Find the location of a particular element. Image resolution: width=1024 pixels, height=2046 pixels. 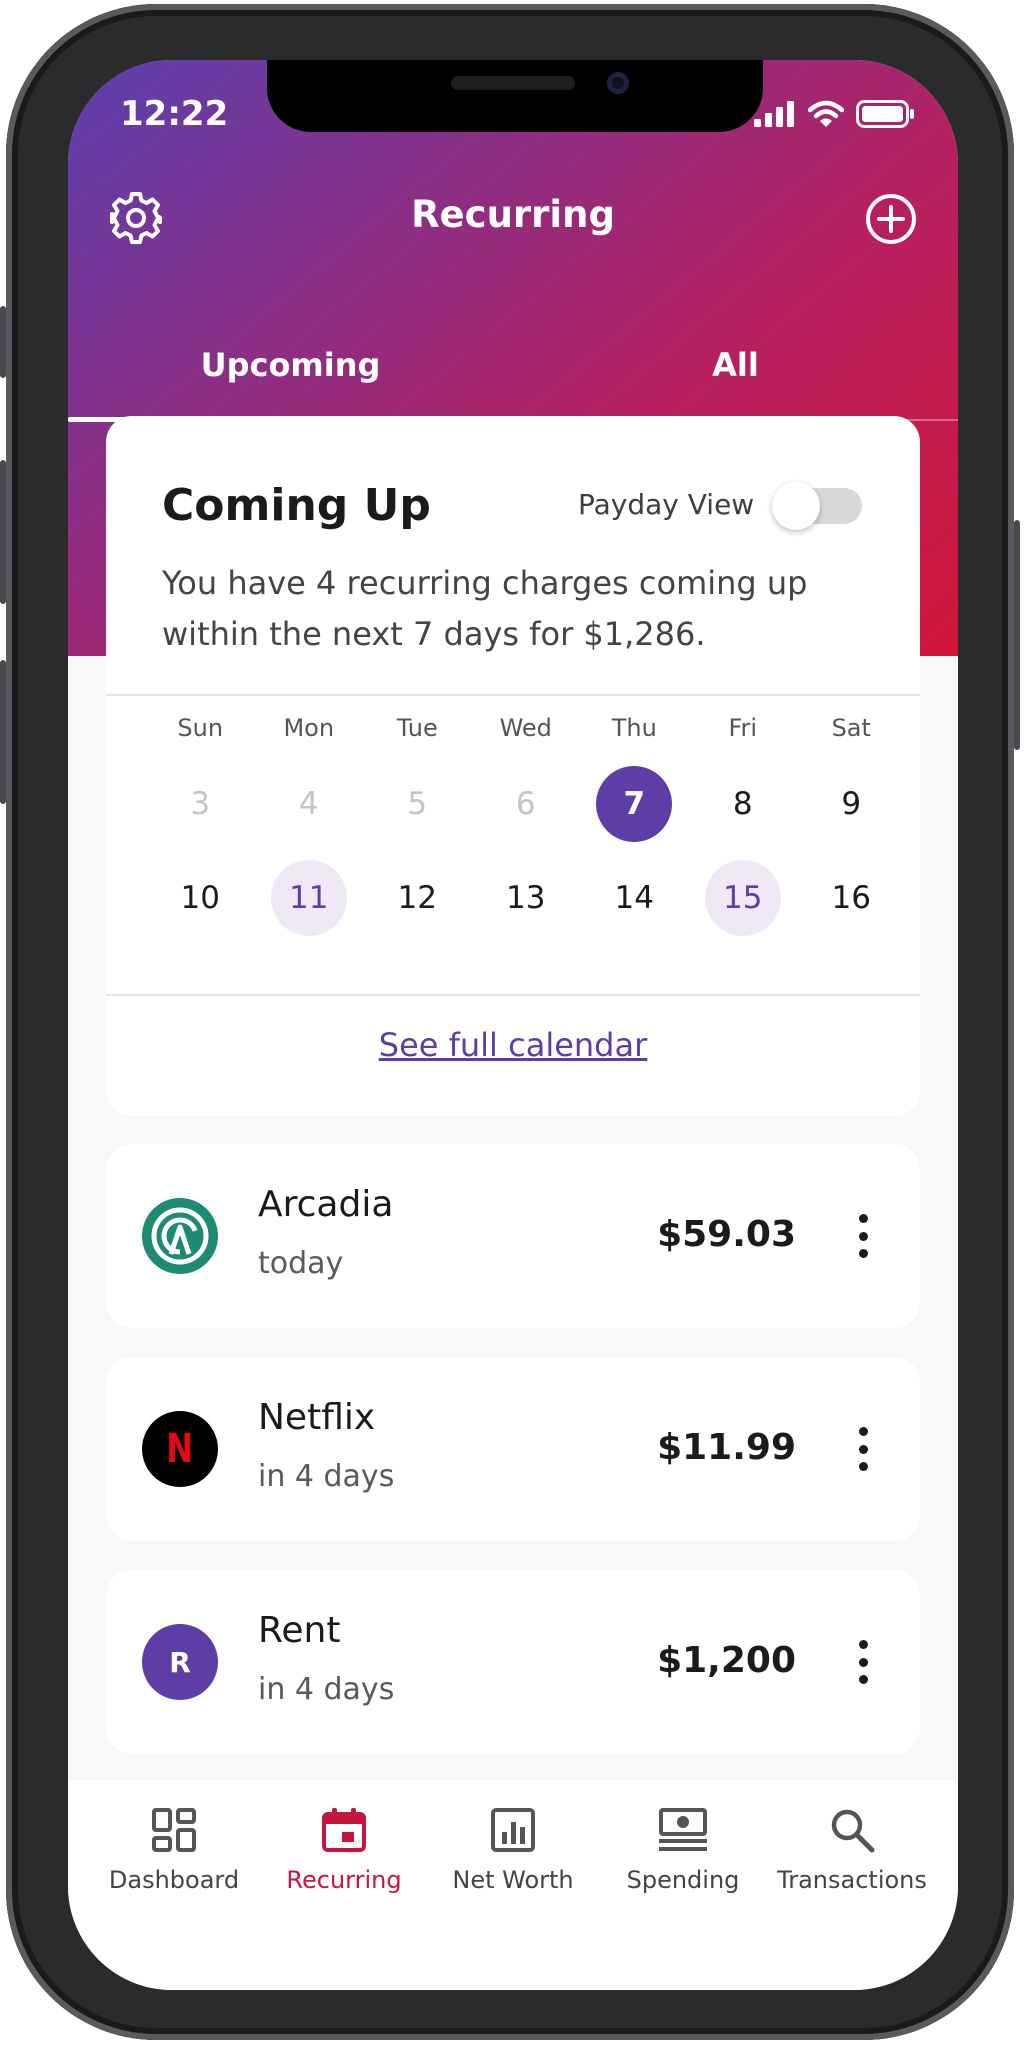

calendar-day: 13 is located at coordinates (526, 898).